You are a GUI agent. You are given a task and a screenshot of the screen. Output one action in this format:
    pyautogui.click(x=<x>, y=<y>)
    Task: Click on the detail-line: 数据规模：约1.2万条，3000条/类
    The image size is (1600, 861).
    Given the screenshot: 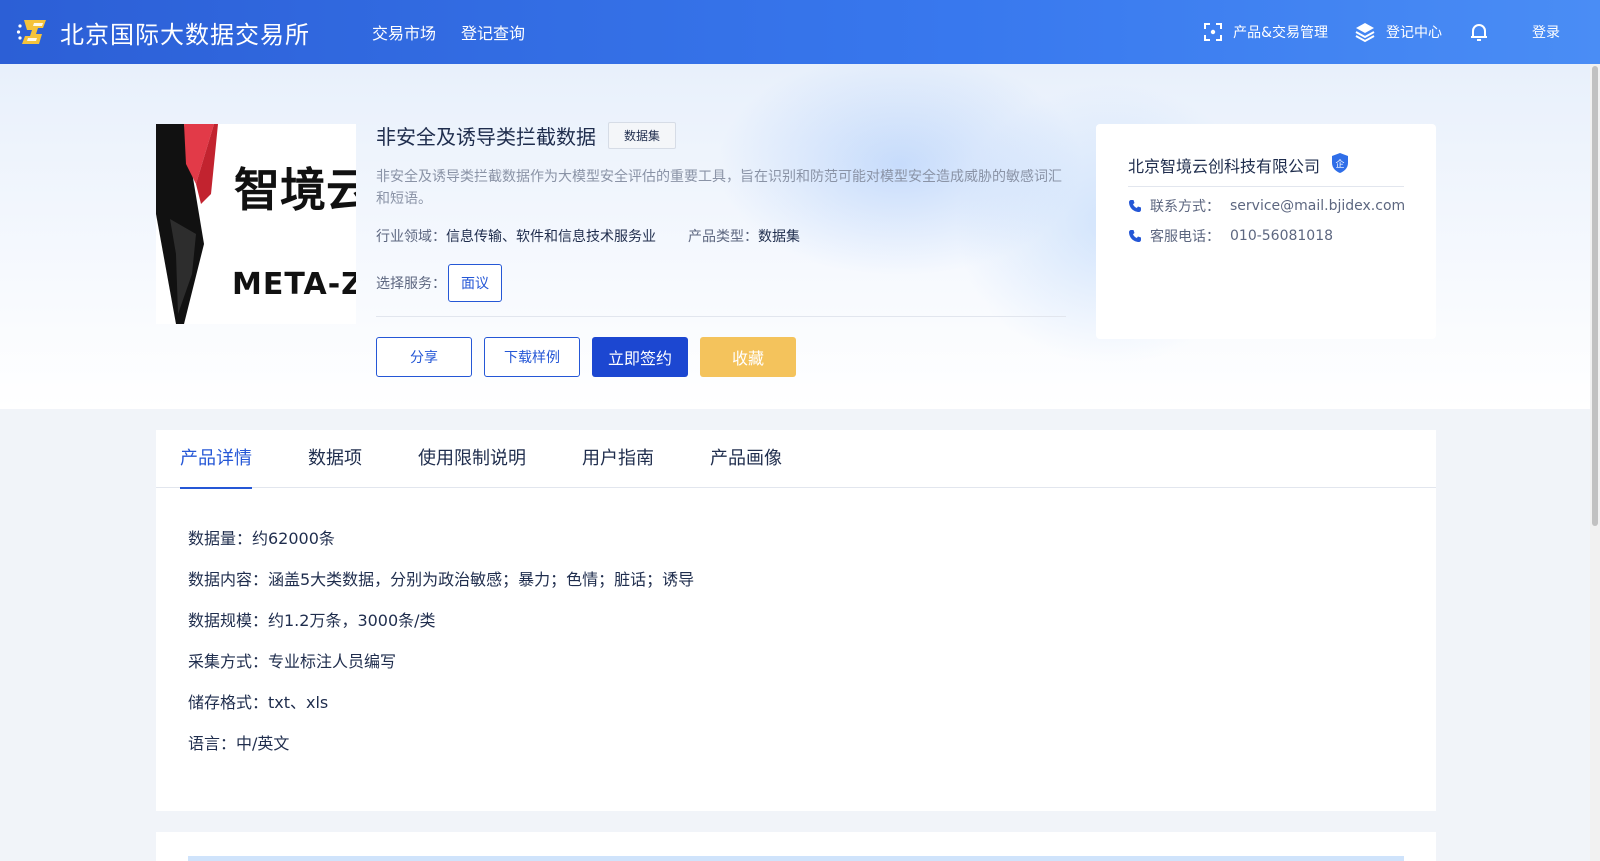 What is the action you would take?
    pyautogui.click(x=312, y=620)
    